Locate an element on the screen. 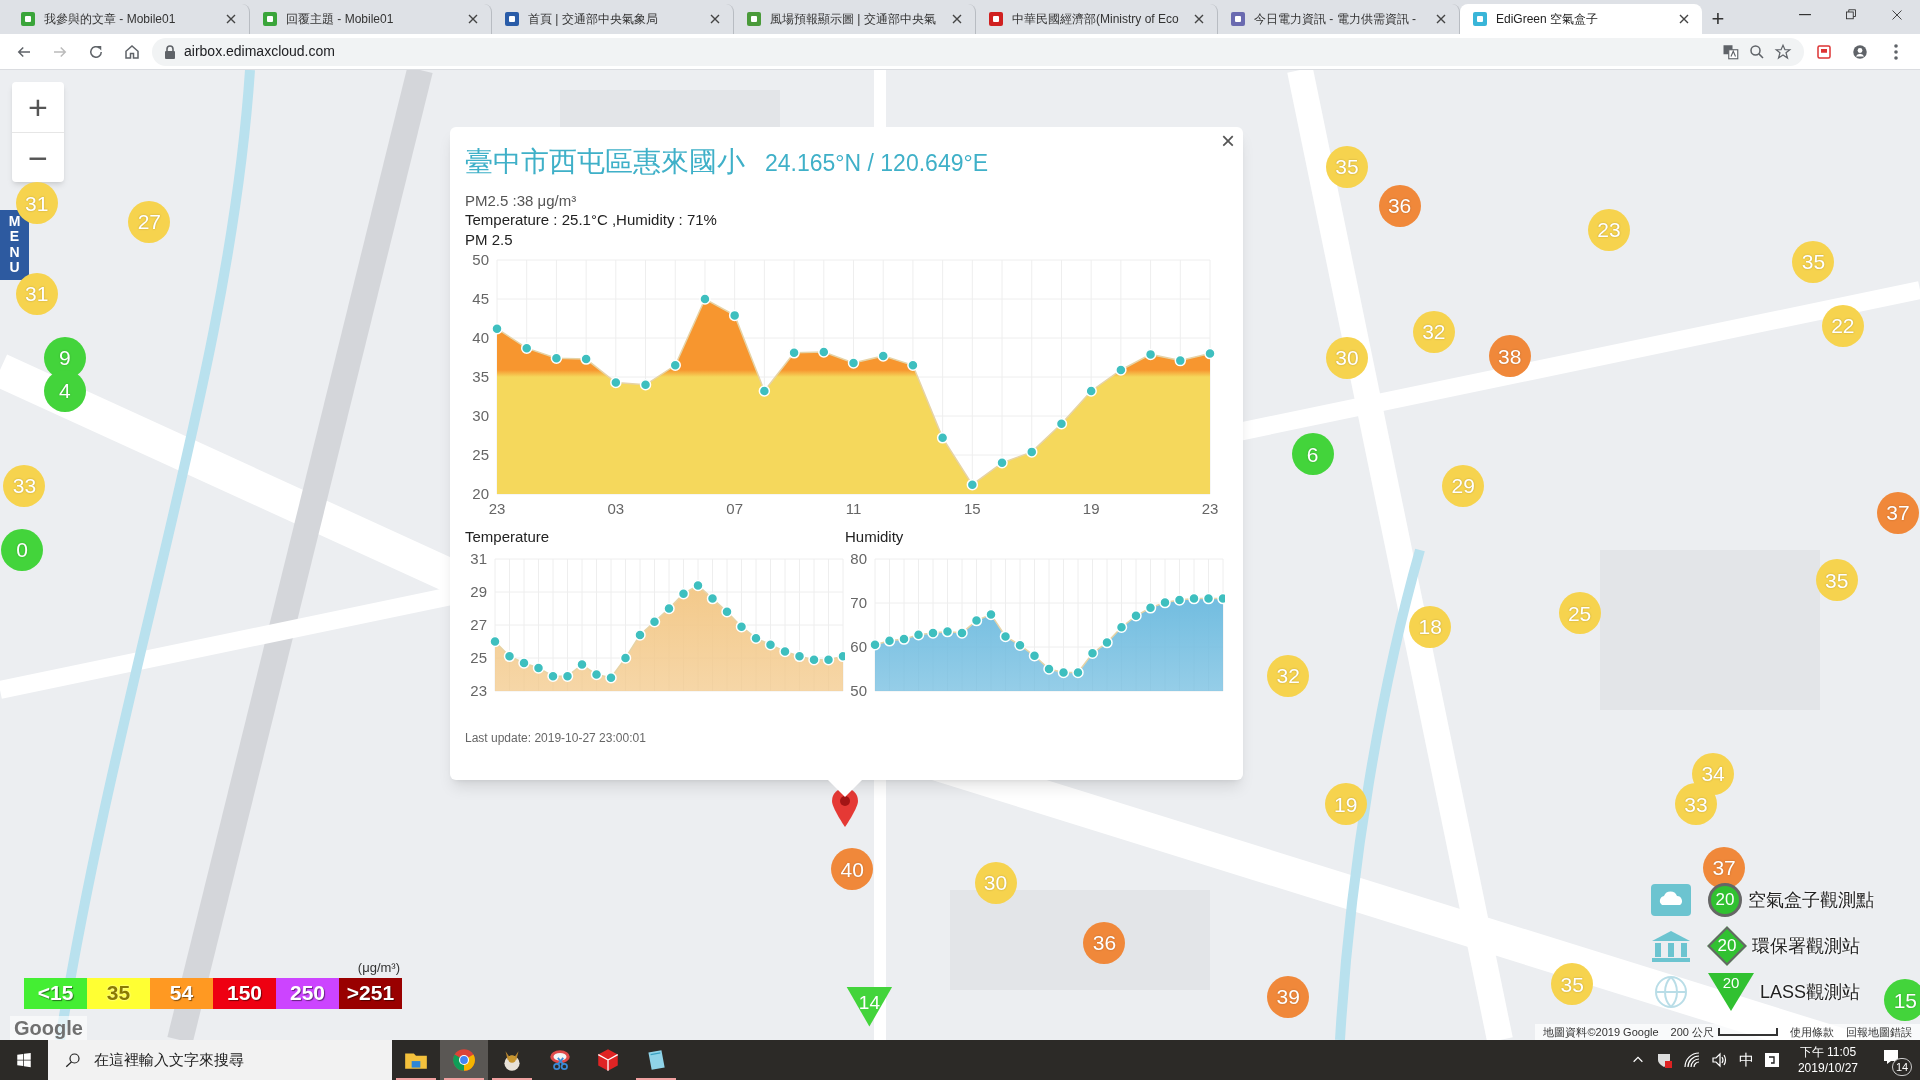 The image size is (1920, 1080). notification-button: 14 is located at coordinates (1894, 1060).